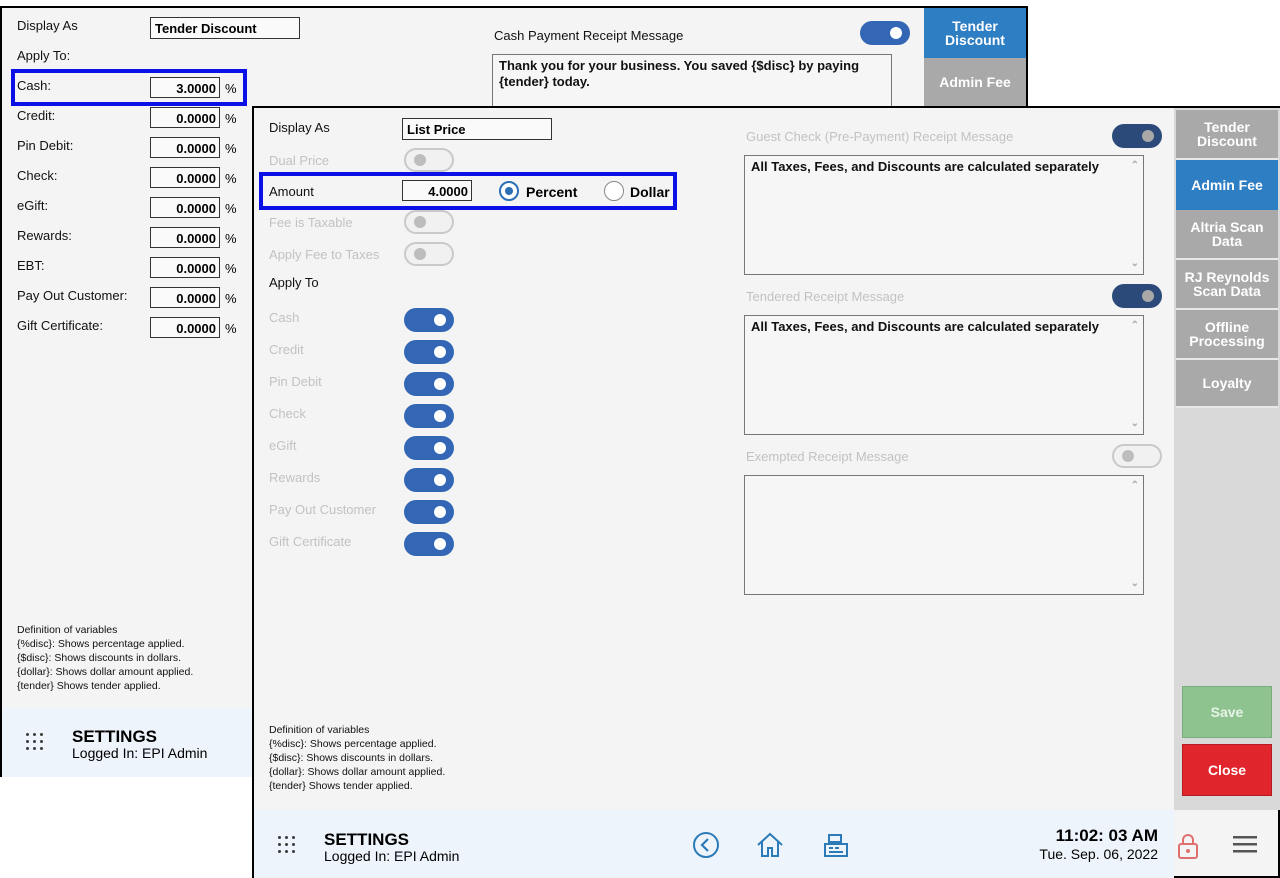 The width and height of the screenshot is (1280, 878). I want to click on clock-time: 11:02: 03 AM, so click(1106, 835).